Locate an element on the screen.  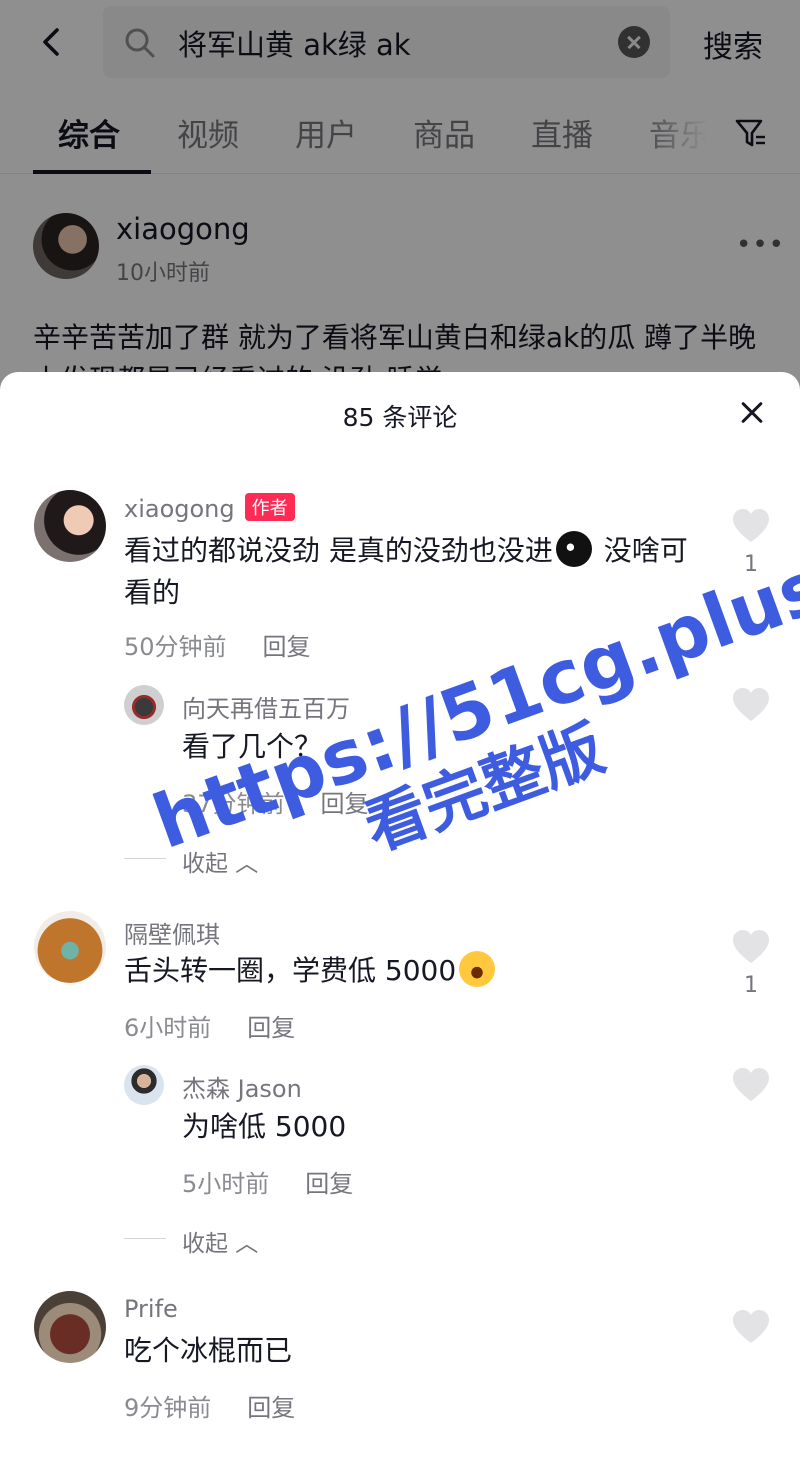
reply-meta: 37分钟前 回复 is located at coordinates (275, 801).